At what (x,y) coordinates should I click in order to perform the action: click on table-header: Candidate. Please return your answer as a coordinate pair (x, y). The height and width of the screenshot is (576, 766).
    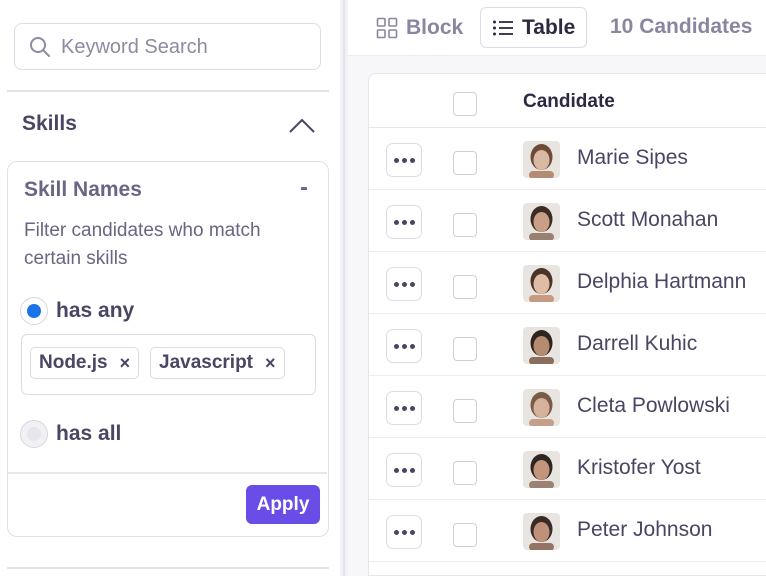
    Looking at the image, I should click on (567, 101).